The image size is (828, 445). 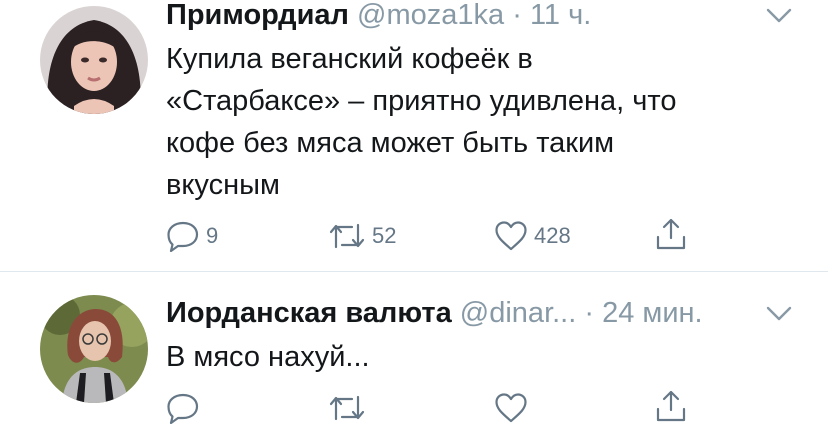 What do you see at coordinates (652, 313) in the screenshot?
I see `timestamp: 24 мин.` at bounding box center [652, 313].